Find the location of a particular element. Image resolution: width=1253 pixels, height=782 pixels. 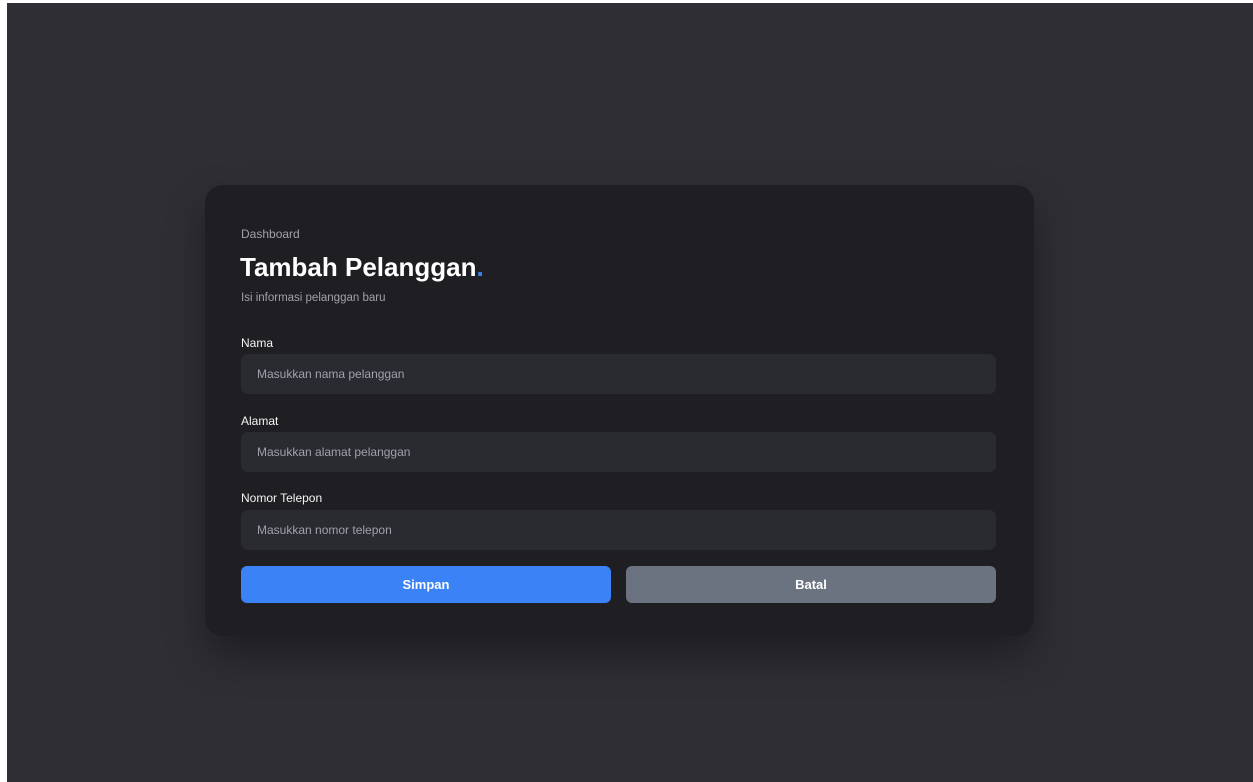

name-label: Nama is located at coordinates (257, 343).